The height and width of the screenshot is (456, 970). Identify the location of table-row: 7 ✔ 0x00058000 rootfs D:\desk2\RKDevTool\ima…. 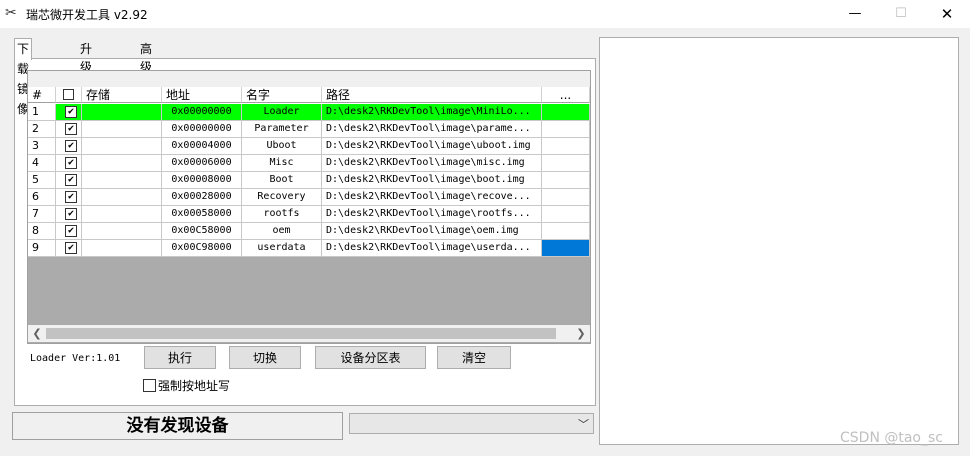
(309, 214).